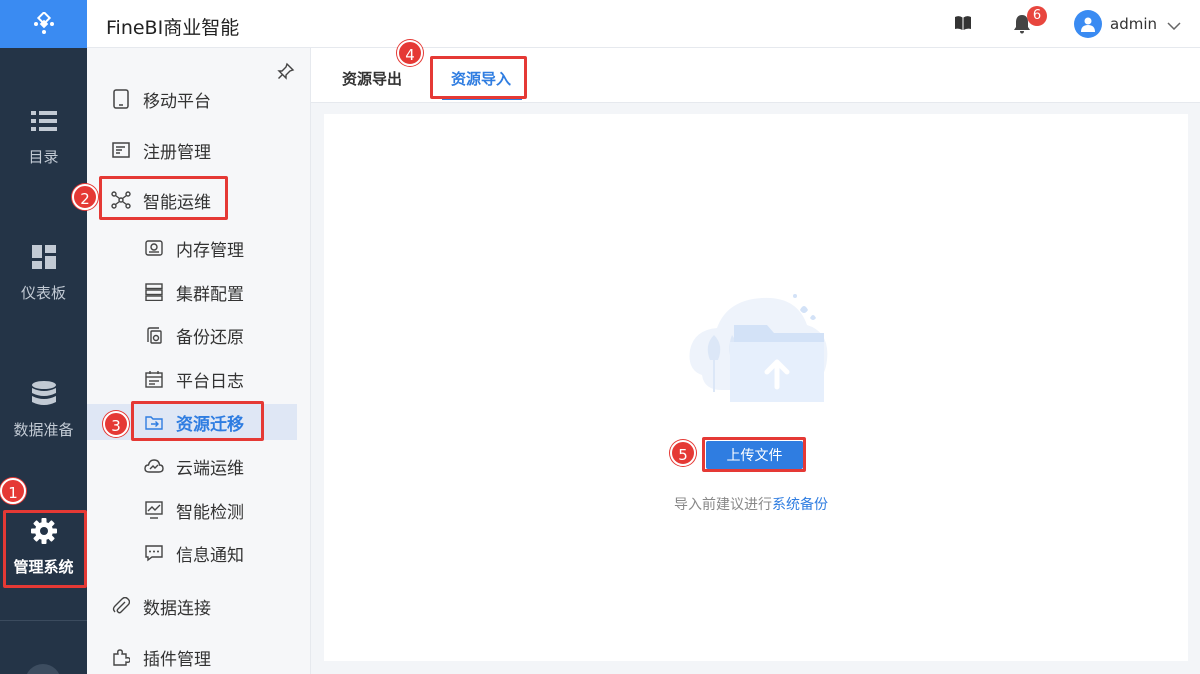 This screenshot has width=1200, height=674. What do you see at coordinates (154, 466) in the screenshot?
I see `cloud-icon` at bounding box center [154, 466].